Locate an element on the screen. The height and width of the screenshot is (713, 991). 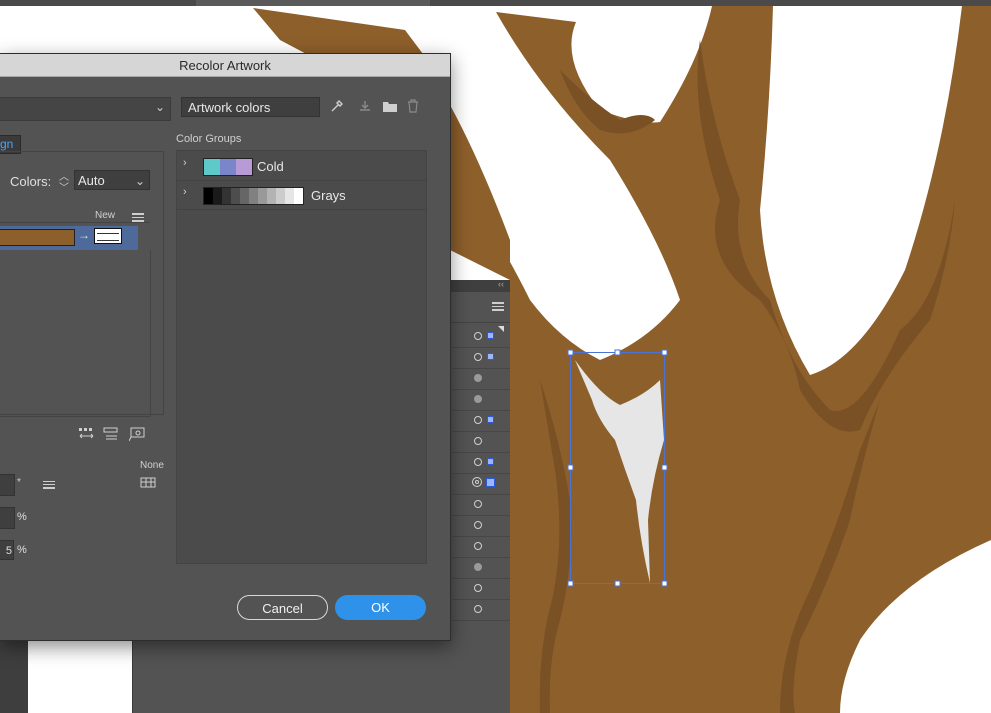
divider is located at coordinates (75, 222).